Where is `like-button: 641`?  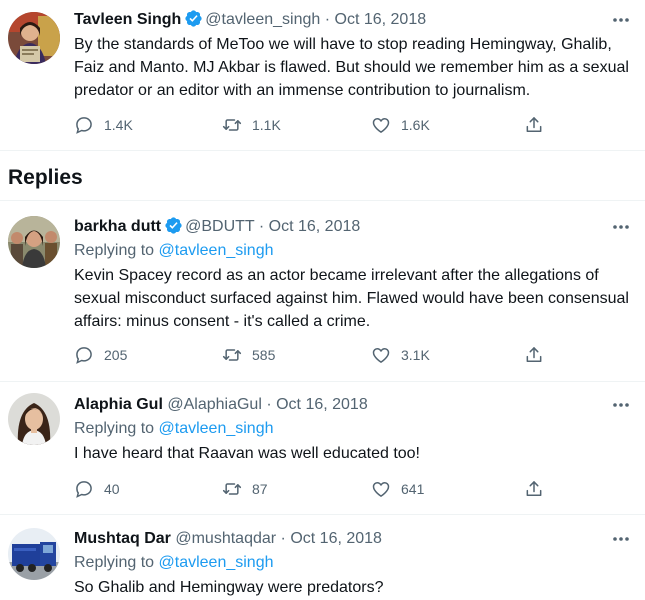
like-button: 641 is located at coordinates (397, 489).